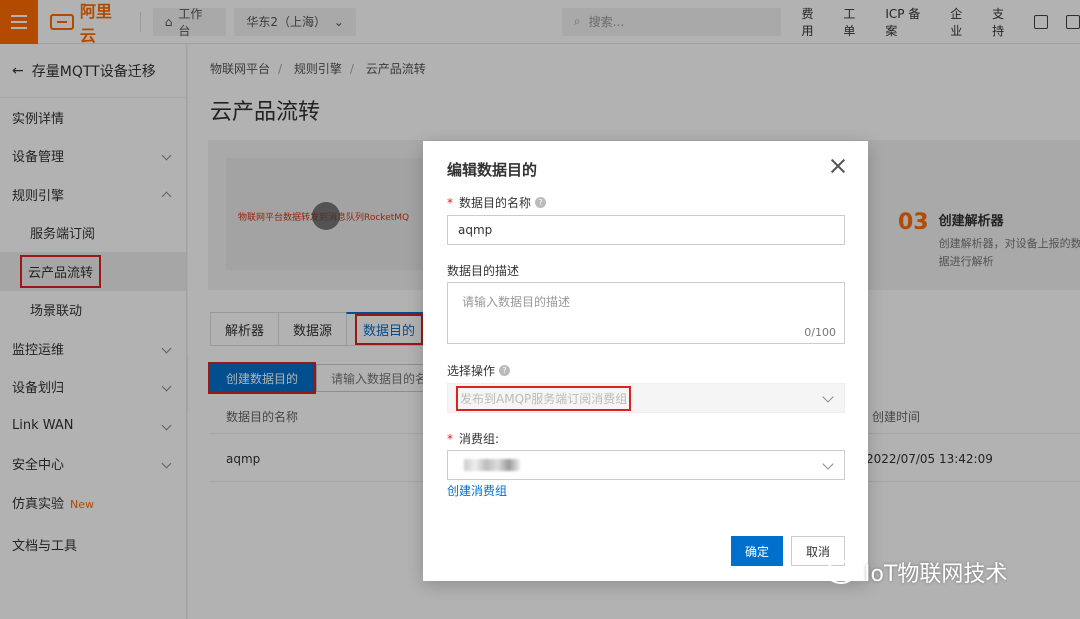 This screenshot has width=1080, height=619. I want to click on operation-select: 发布到AMQP服务端订阅消费组, so click(646, 398).